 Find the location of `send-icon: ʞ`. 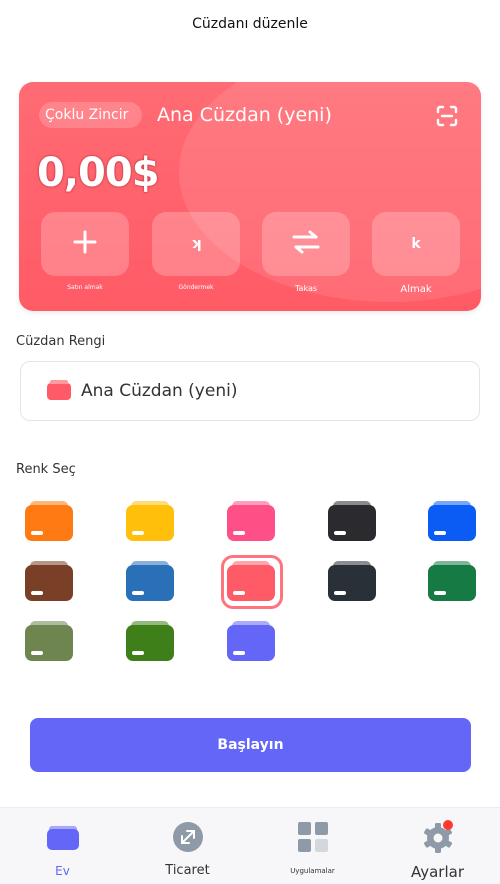

send-icon: ʞ is located at coordinates (196, 244).